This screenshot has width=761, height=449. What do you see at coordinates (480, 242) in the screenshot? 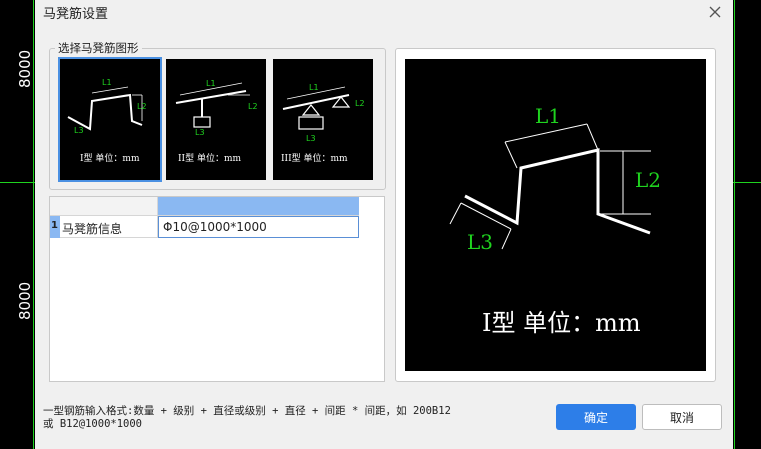
I see `preview-dim-l3: L3` at bounding box center [480, 242].